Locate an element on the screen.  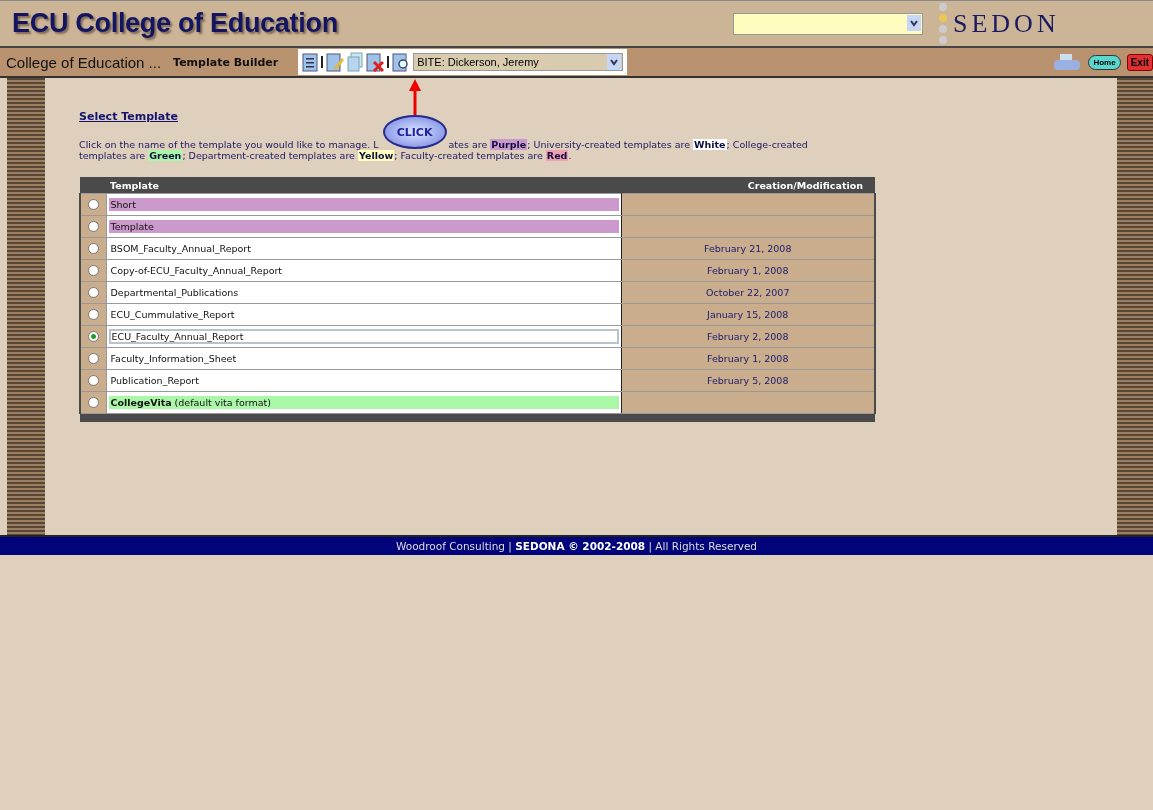
template-name: CollegeVita (default vita format) is located at coordinates (363, 402).